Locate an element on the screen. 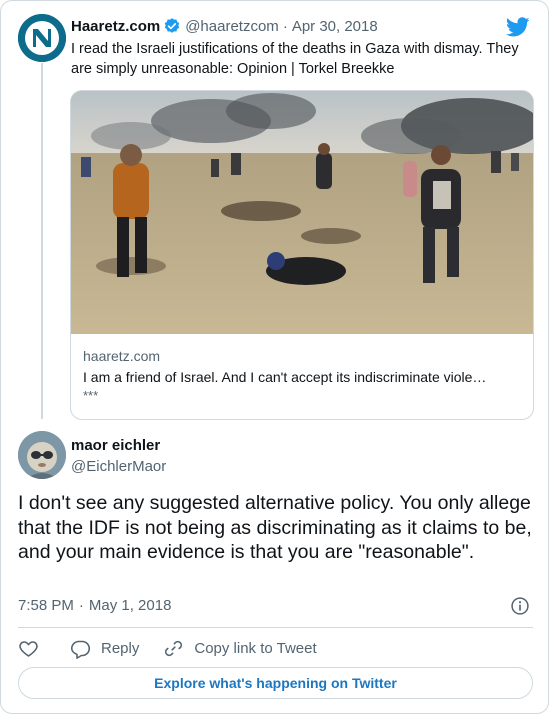 The height and width of the screenshot is (715, 550). twitter-bird-icon is located at coordinates (517, 27).